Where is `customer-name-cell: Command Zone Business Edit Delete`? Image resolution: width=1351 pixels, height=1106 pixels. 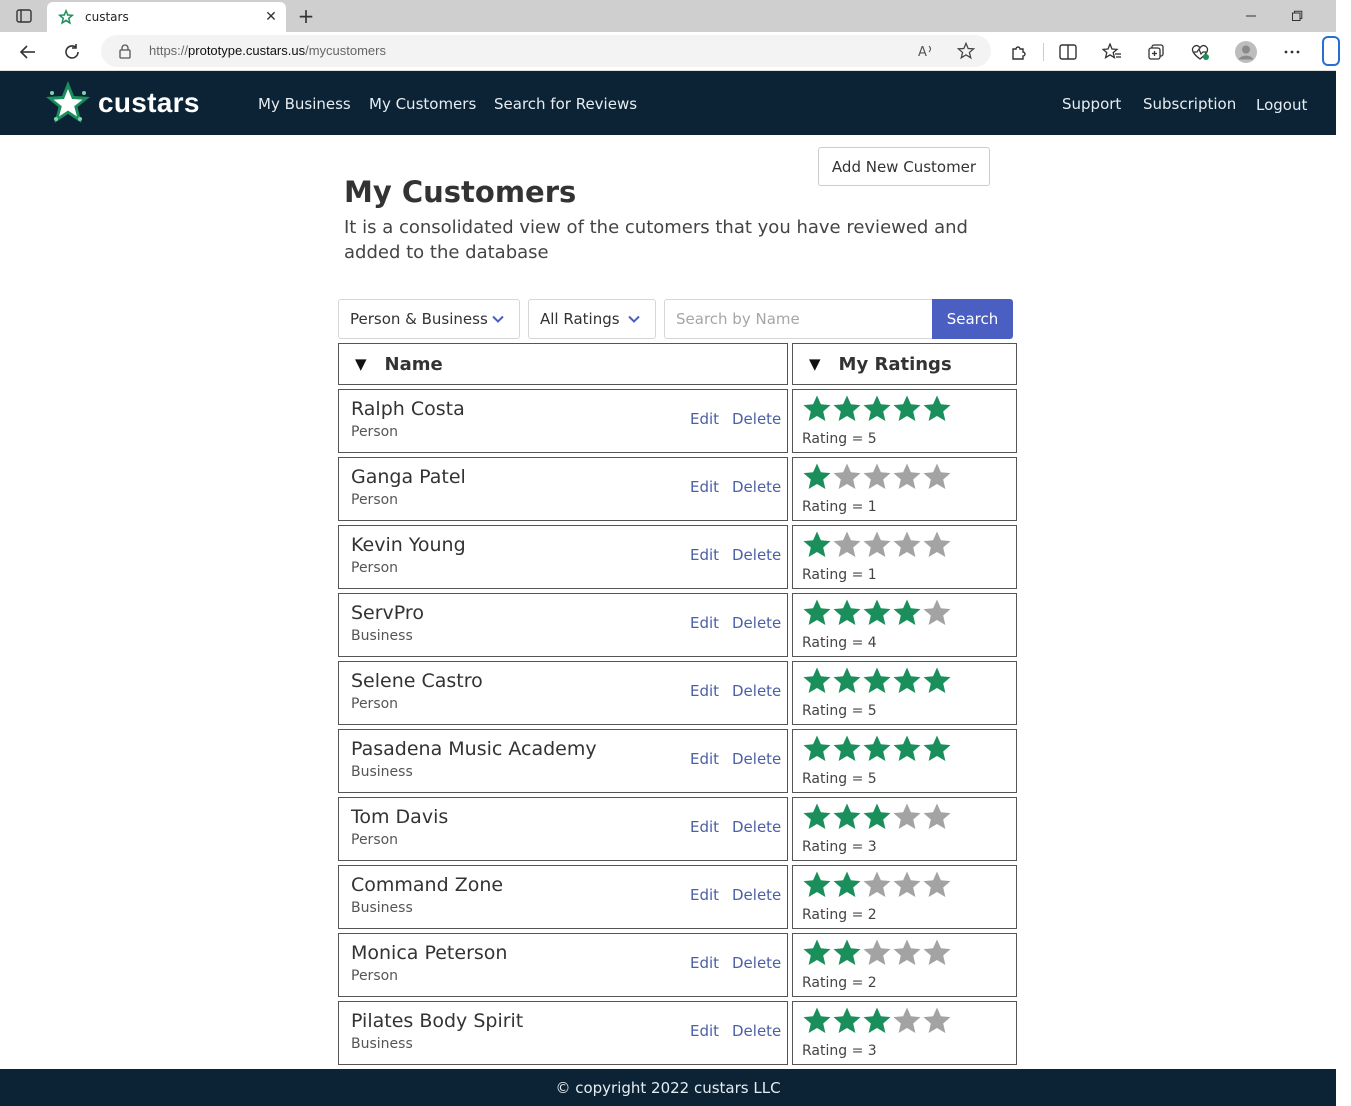
customer-name-cell: Command Zone Business Edit Delete is located at coordinates (563, 897).